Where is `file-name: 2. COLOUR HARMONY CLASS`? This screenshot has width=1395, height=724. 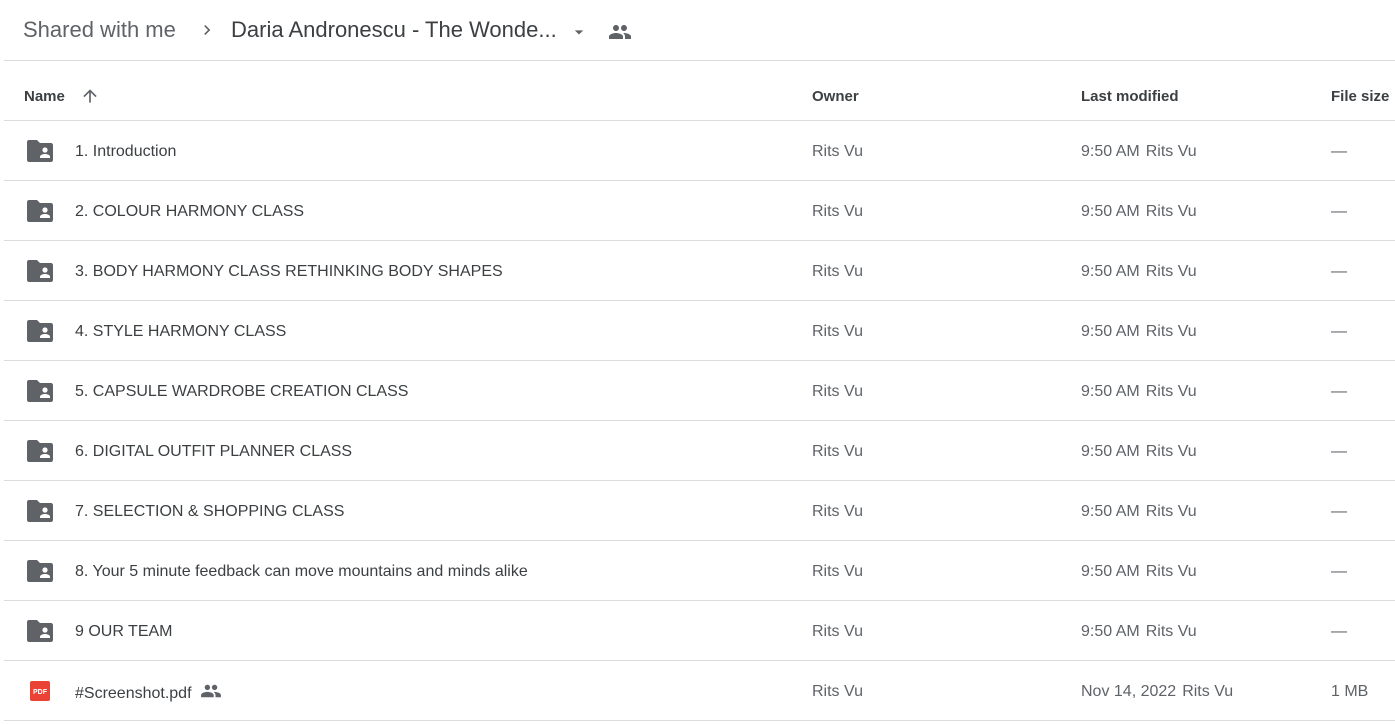
file-name: 2. COLOUR HARMONY CLASS is located at coordinates (189, 212).